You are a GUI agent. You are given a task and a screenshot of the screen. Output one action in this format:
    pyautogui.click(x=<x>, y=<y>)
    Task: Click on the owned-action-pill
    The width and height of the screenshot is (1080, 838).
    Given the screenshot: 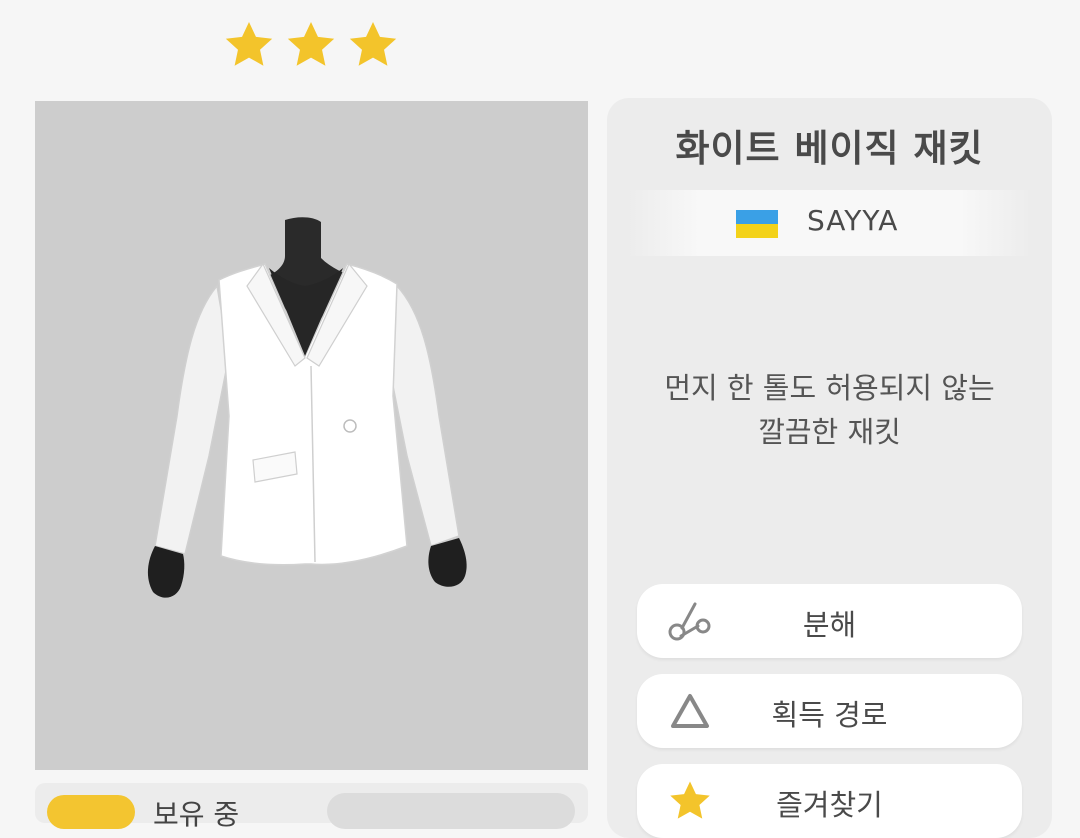 What is the action you would take?
    pyautogui.click(x=451, y=811)
    